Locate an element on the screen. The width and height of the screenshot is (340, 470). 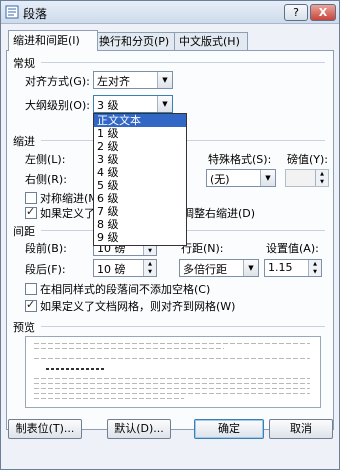
dropdown-option-level-8: 8 级 is located at coordinates (140, 224).